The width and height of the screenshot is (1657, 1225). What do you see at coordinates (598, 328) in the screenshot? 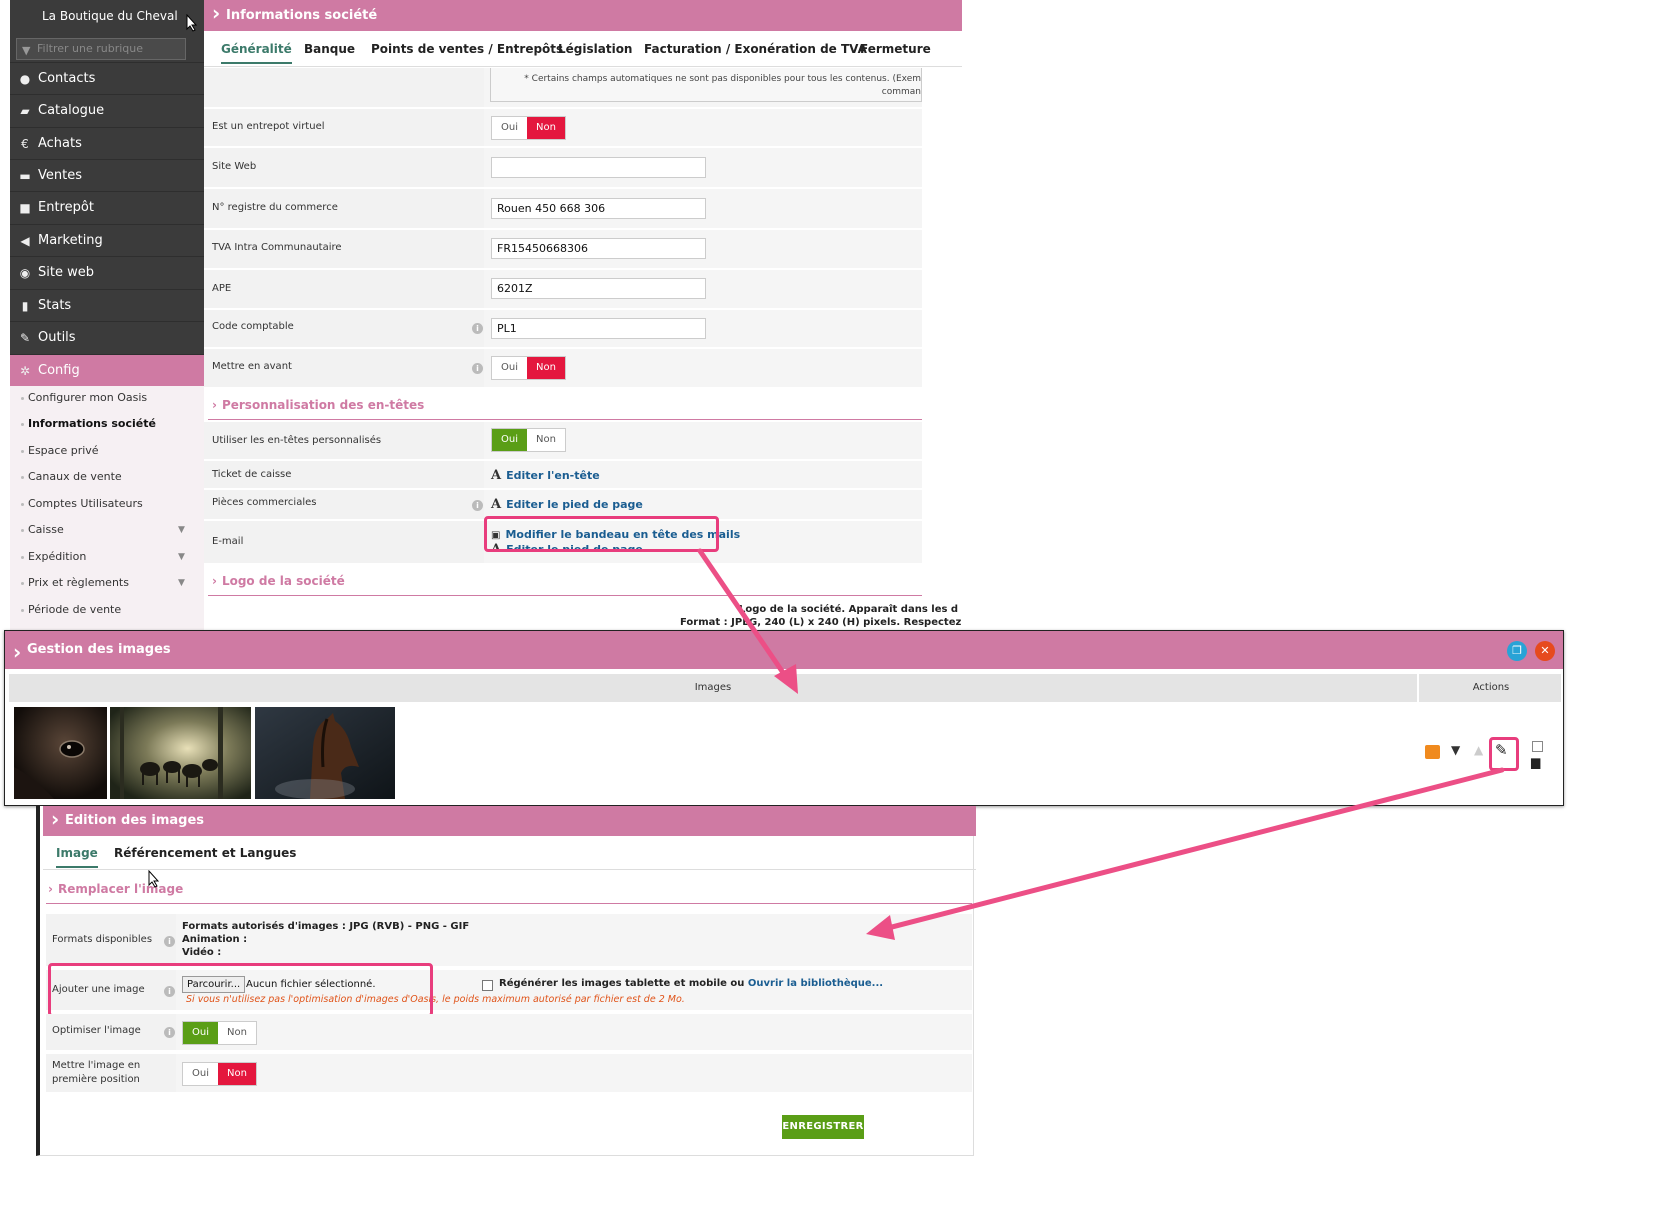
I see `code-comptable-input: PL1` at bounding box center [598, 328].